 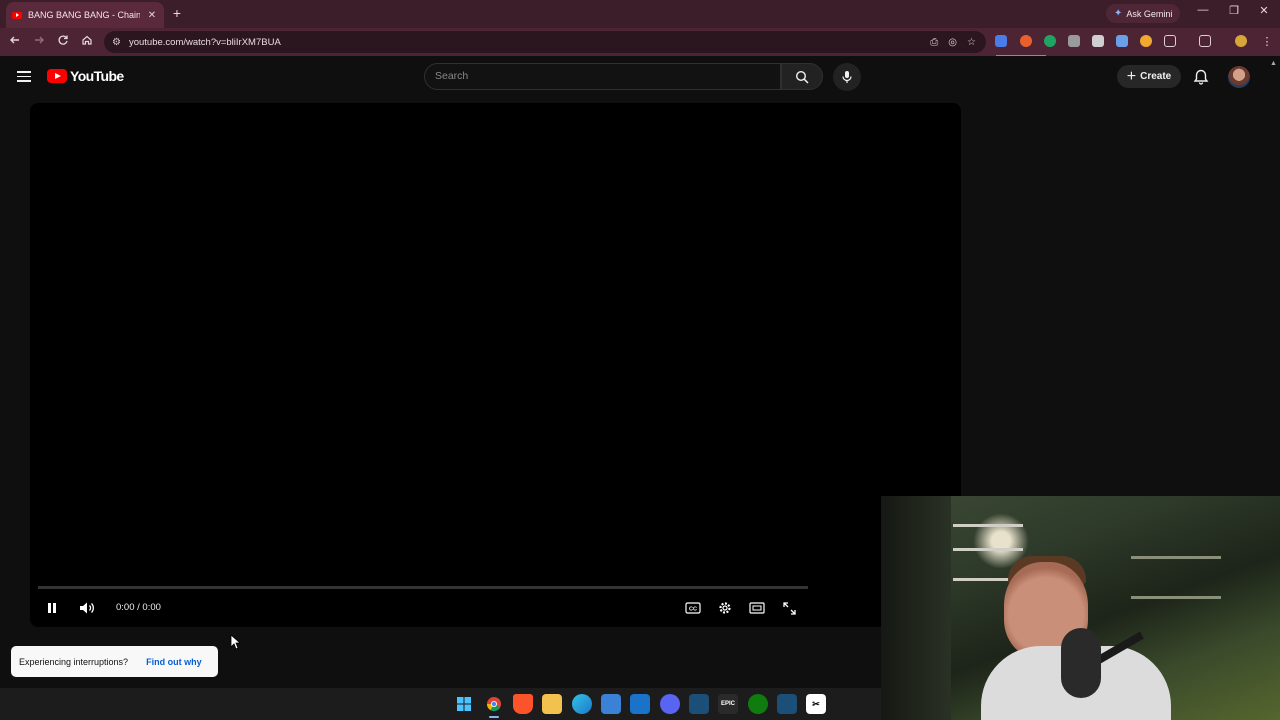 What do you see at coordinates (1239, 77) in the screenshot?
I see `account-avatar` at bounding box center [1239, 77].